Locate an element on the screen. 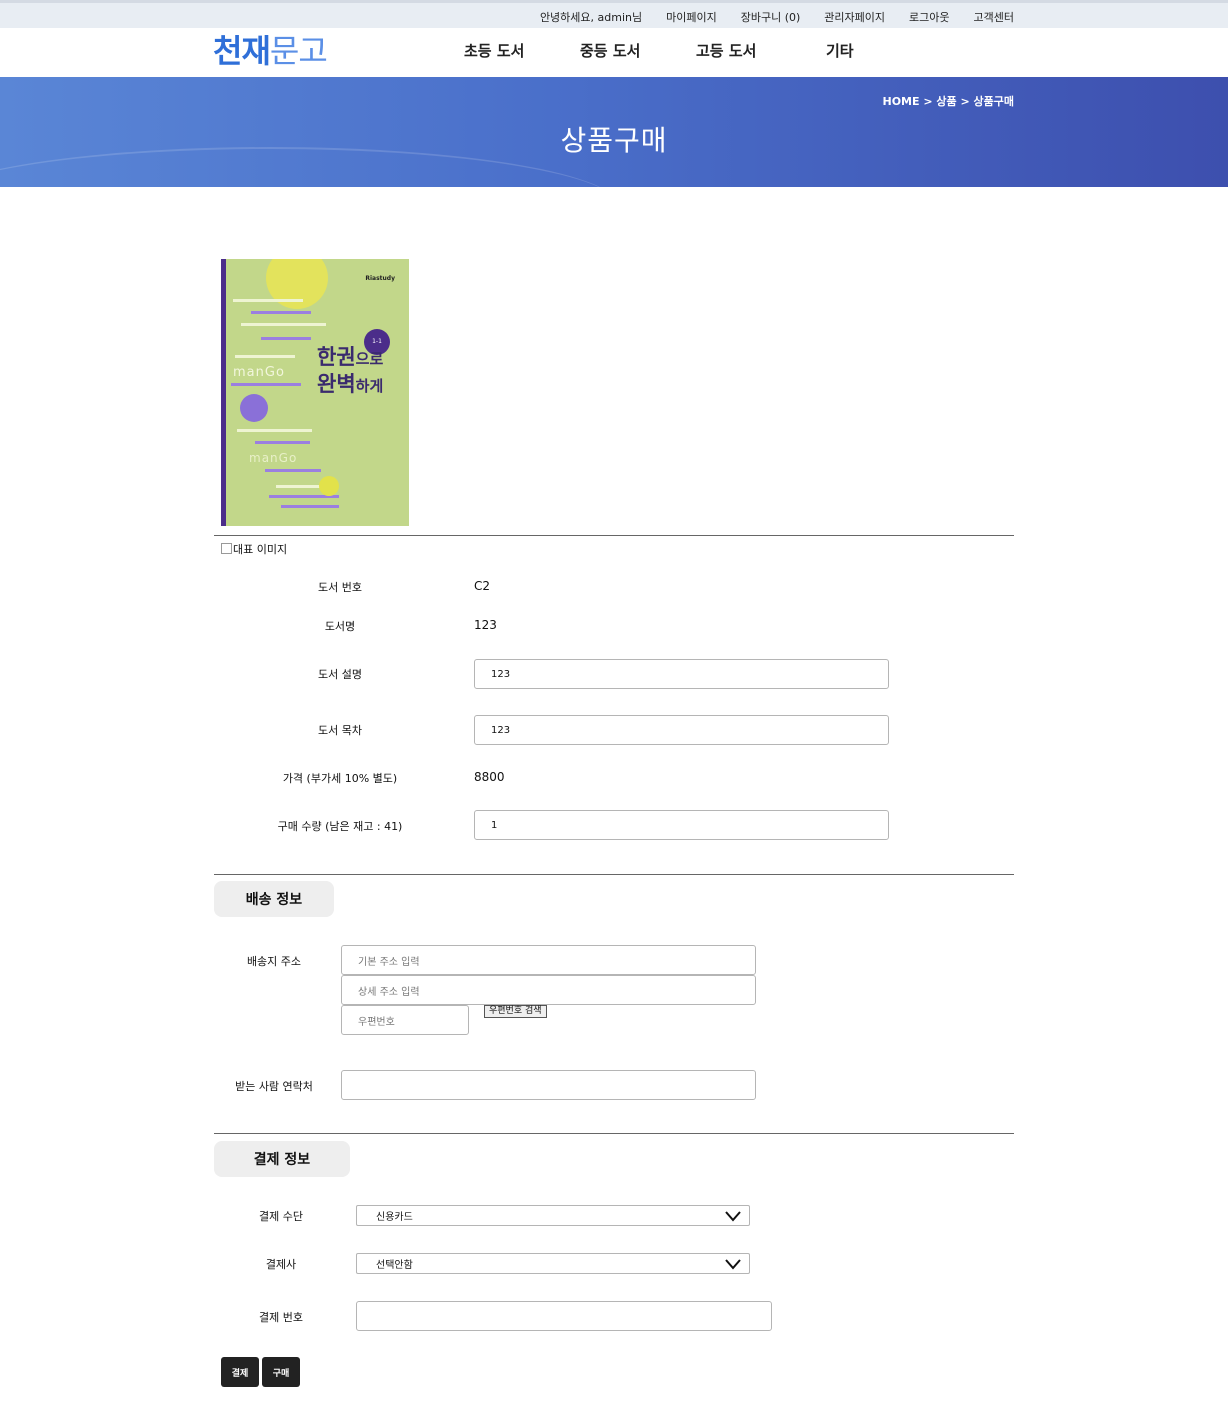 Image resolution: width=1228 pixels, height=1404 pixels. zip-search-button: 우편번호 검색 is located at coordinates (515, 1011).